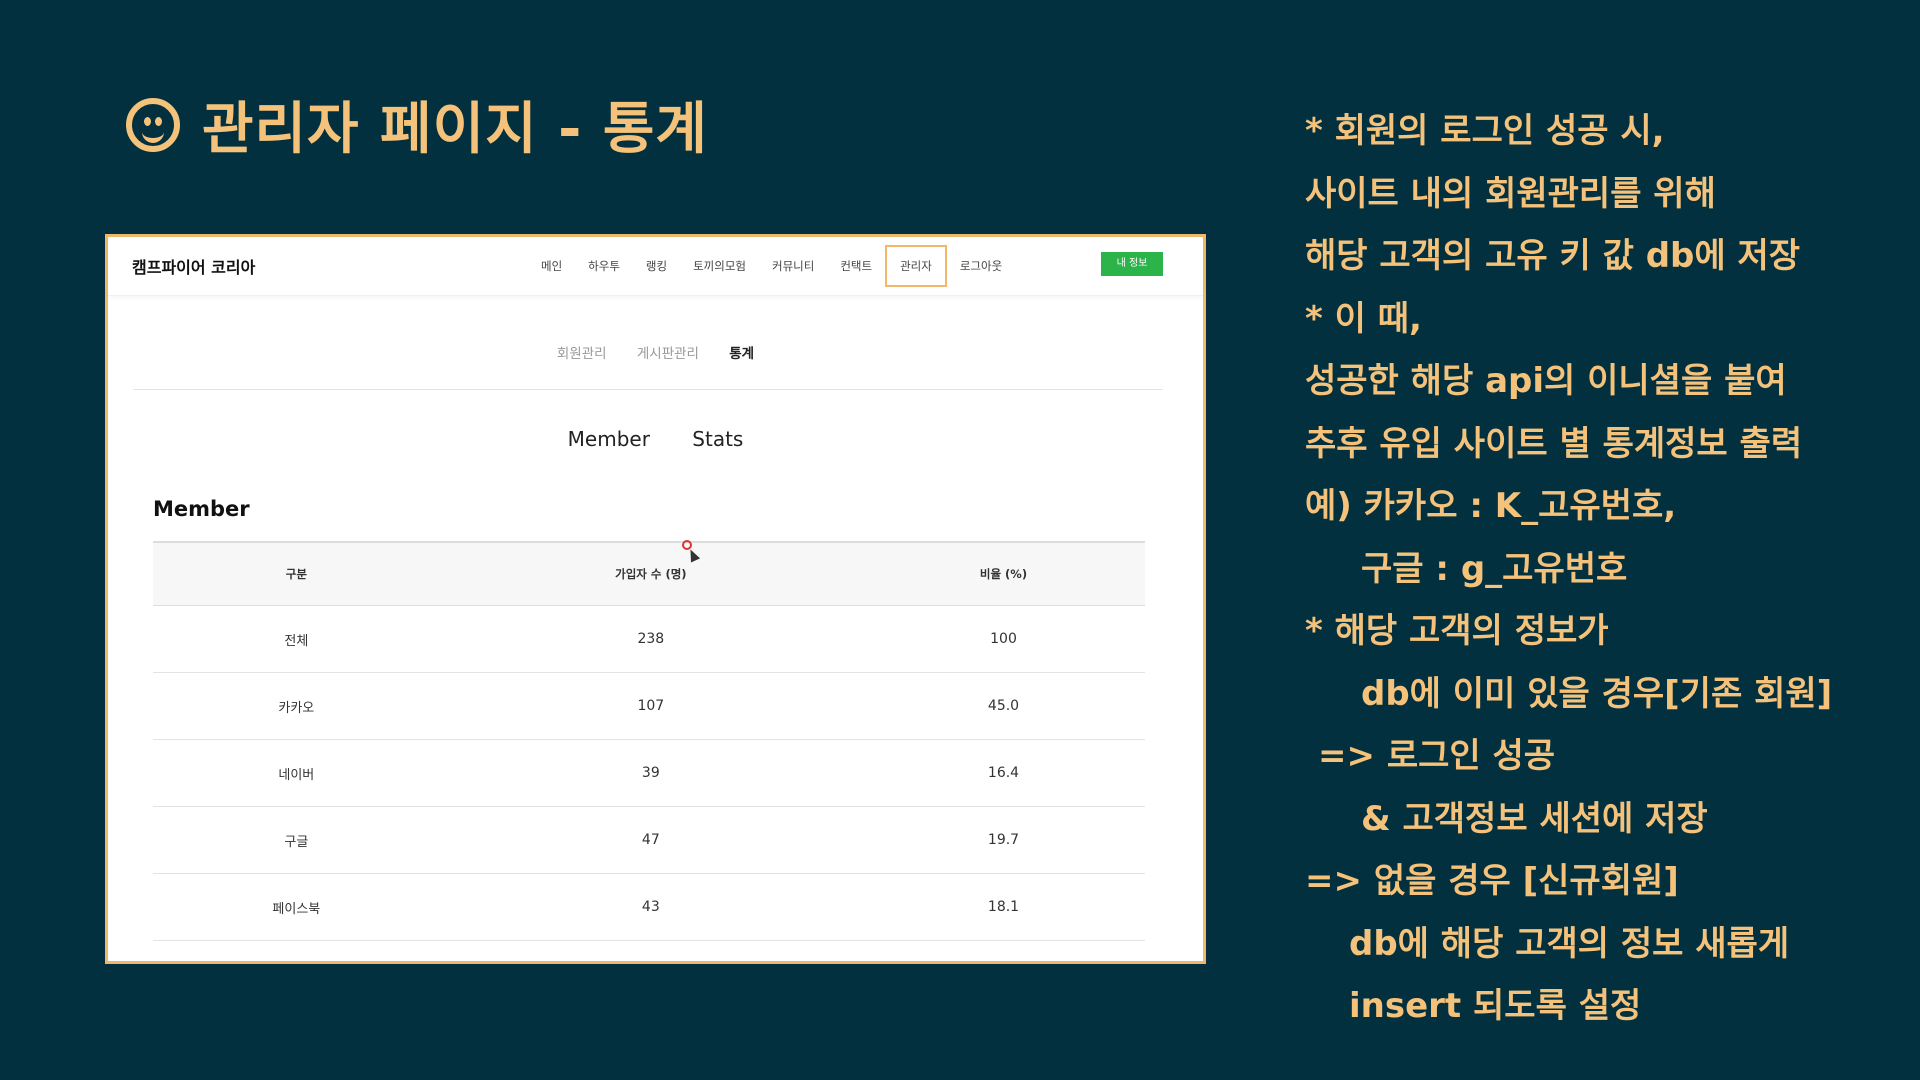 This screenshot has width=1920, height=1080. Describe the element at coordinates (1485, 131) in the screenshot. I see `note-line: * 회원의 로그인 성공 시,` at that location.